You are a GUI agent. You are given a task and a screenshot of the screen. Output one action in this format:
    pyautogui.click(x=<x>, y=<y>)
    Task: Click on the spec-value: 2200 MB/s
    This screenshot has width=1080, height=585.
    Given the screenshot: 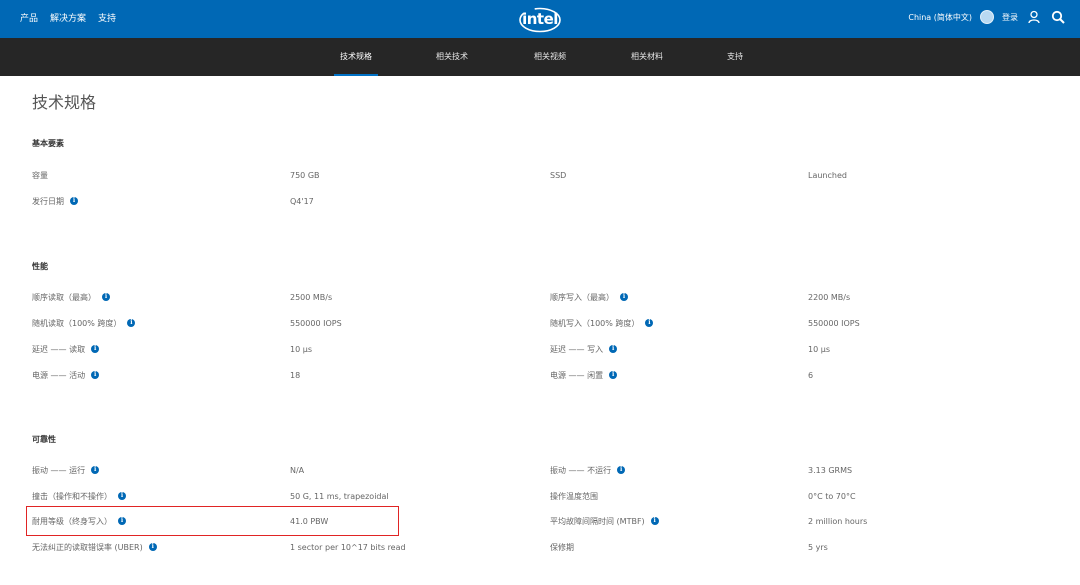 What is the action you would take?
    pyautogui.click(x=829, y=297)
    